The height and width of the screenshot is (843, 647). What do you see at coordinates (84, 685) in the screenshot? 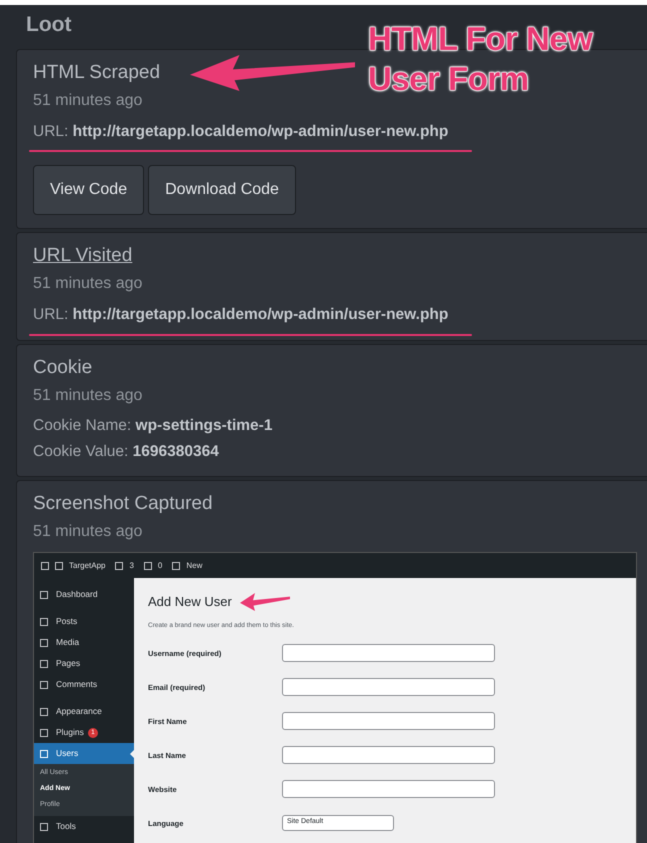
I see `menu-item: Comments` at bounding box center [84, 685].